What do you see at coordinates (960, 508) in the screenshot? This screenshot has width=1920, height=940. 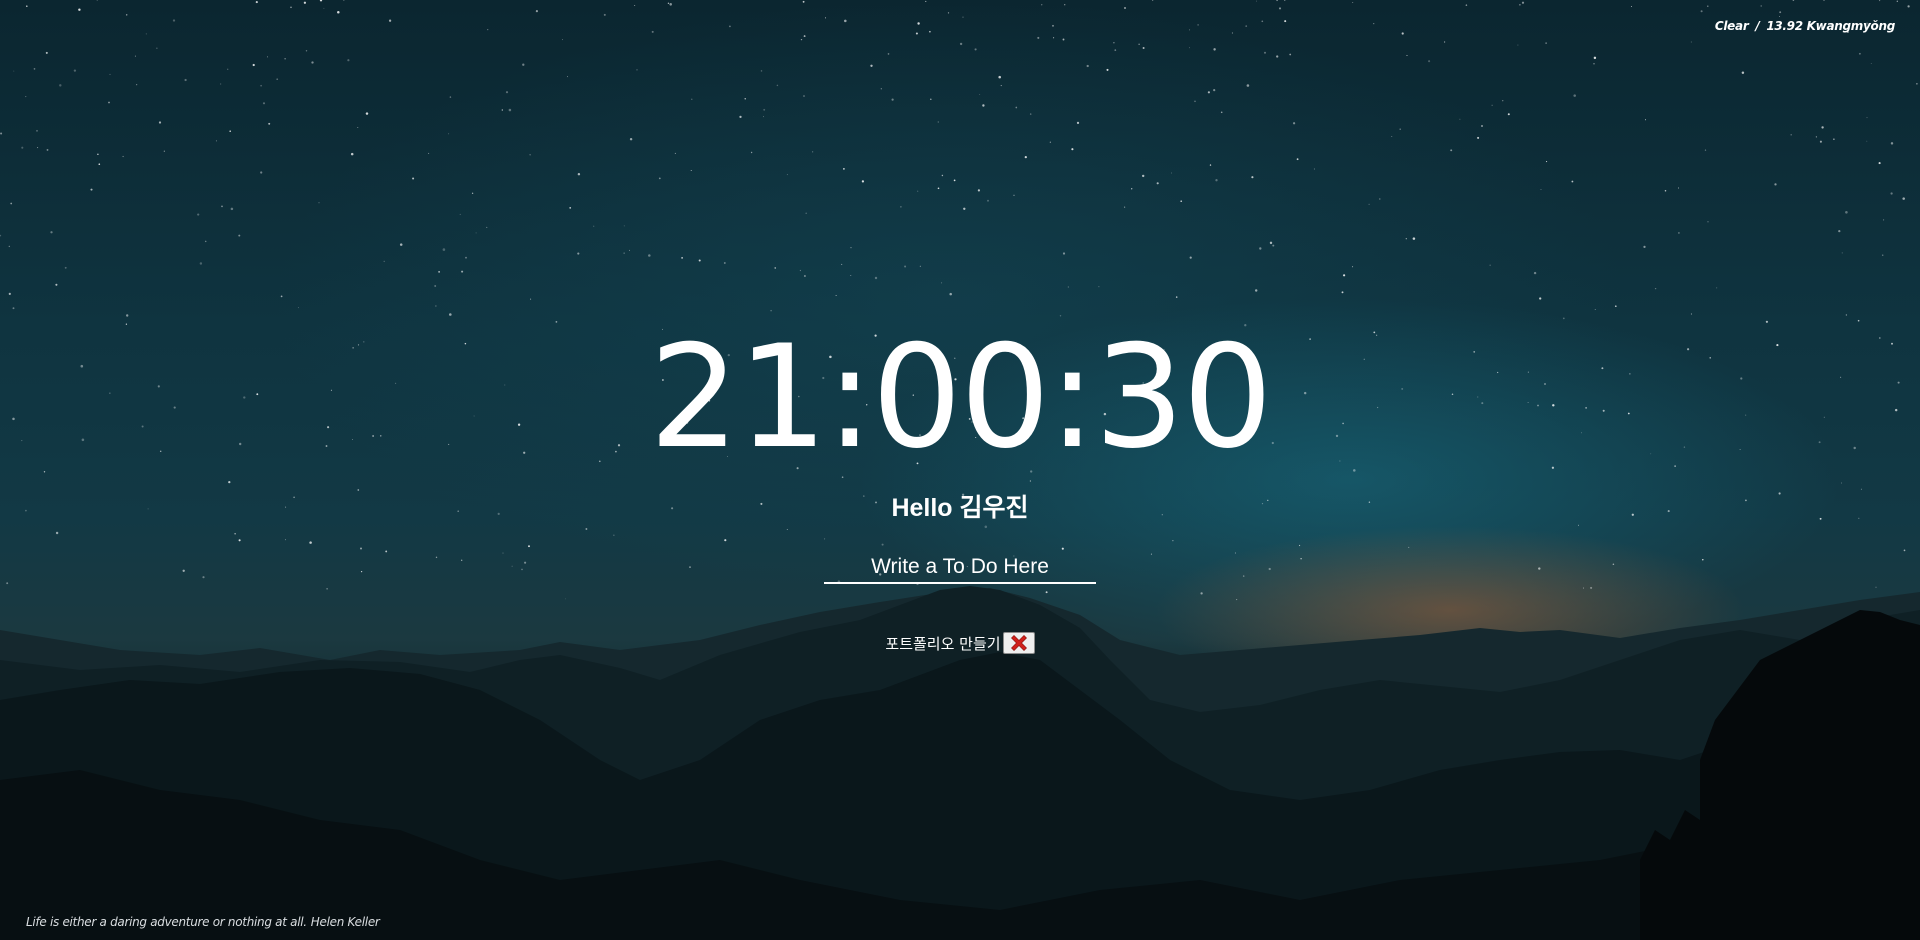 I see `greeting: Hello 김우진` at bounding box center [960, 508].